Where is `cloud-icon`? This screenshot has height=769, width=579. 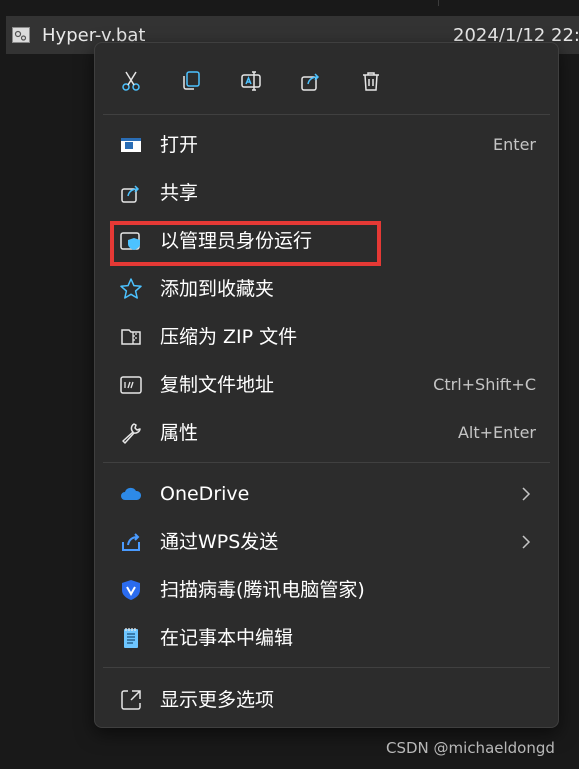 cloud-icon is located at coordinates (131, 494).